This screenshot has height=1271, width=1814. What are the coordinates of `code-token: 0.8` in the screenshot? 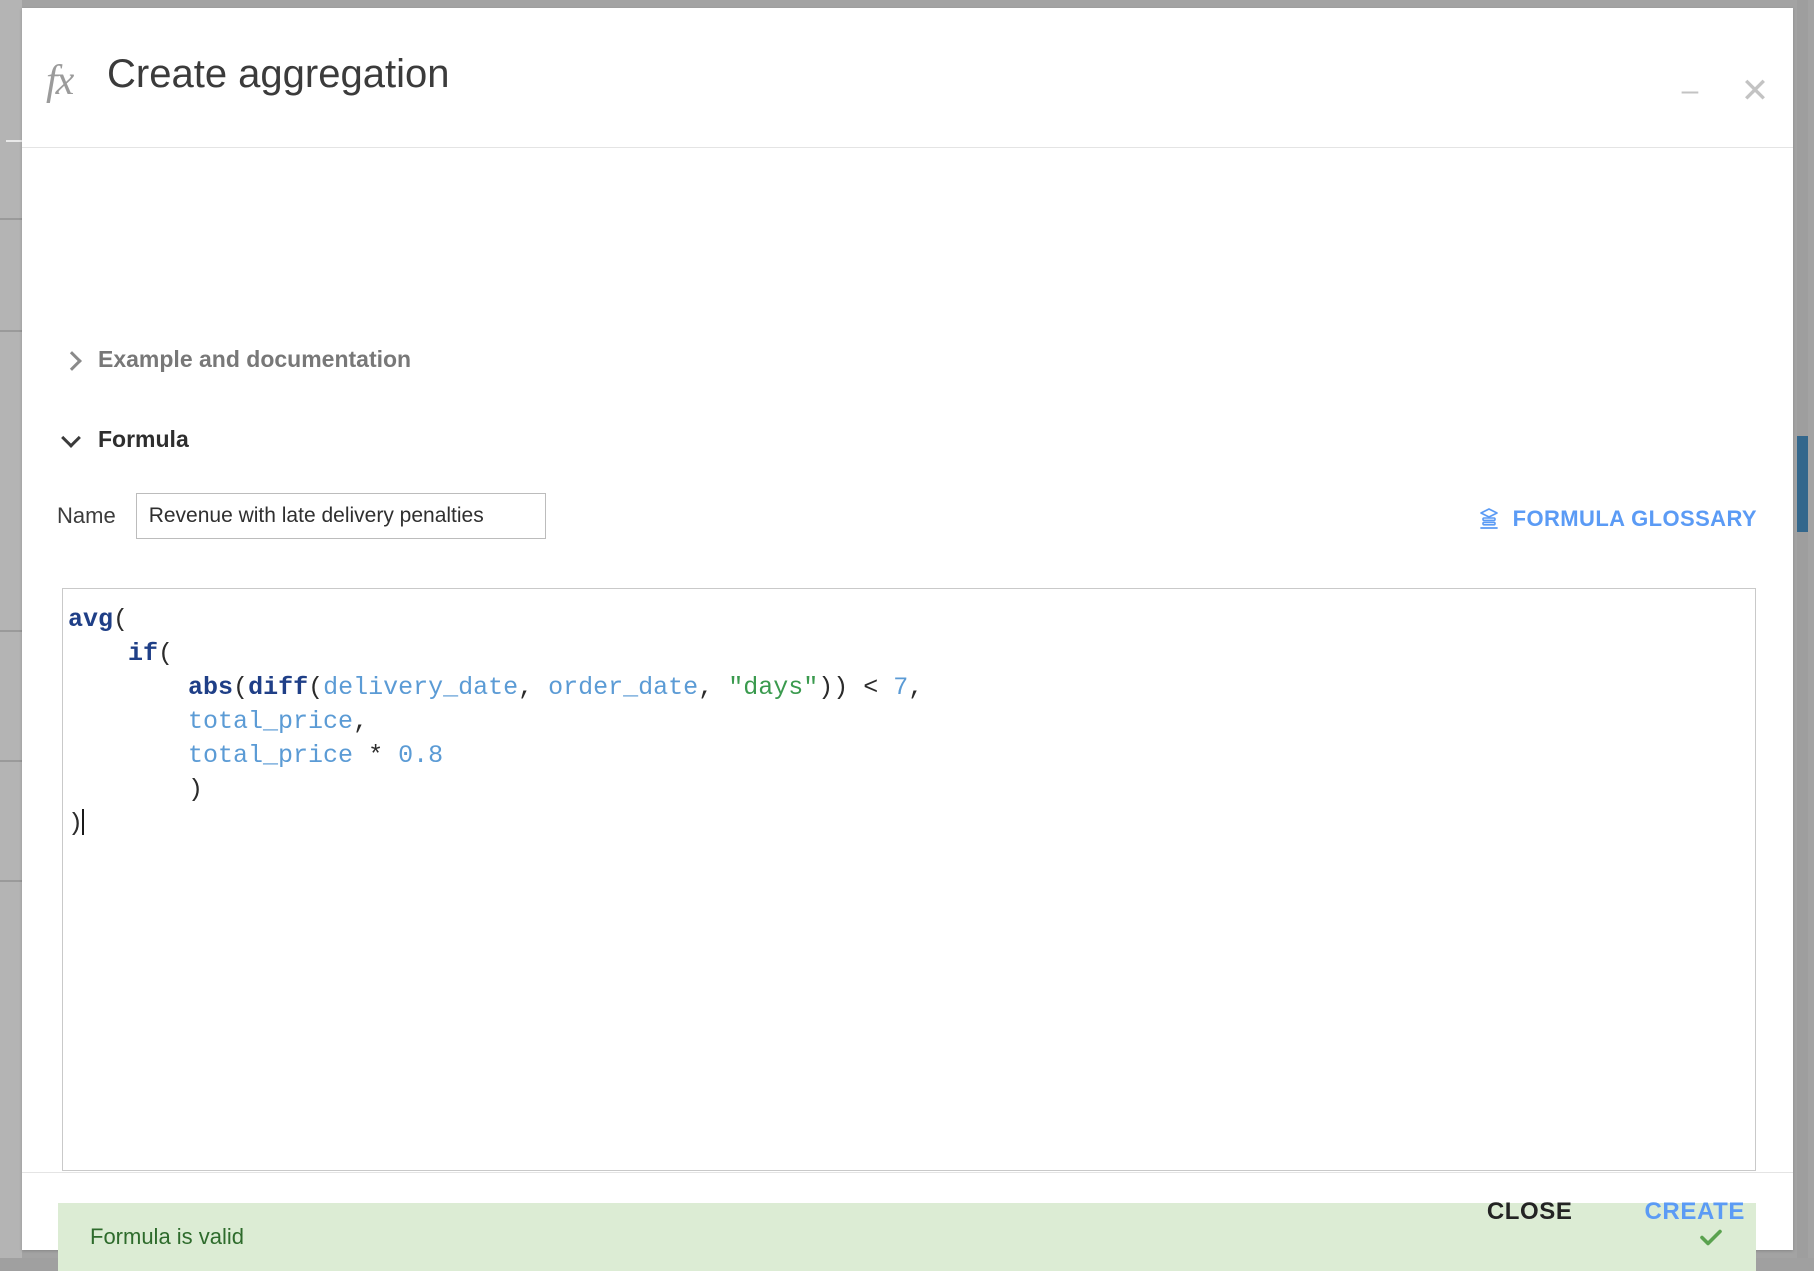 It's located at (420, 755).